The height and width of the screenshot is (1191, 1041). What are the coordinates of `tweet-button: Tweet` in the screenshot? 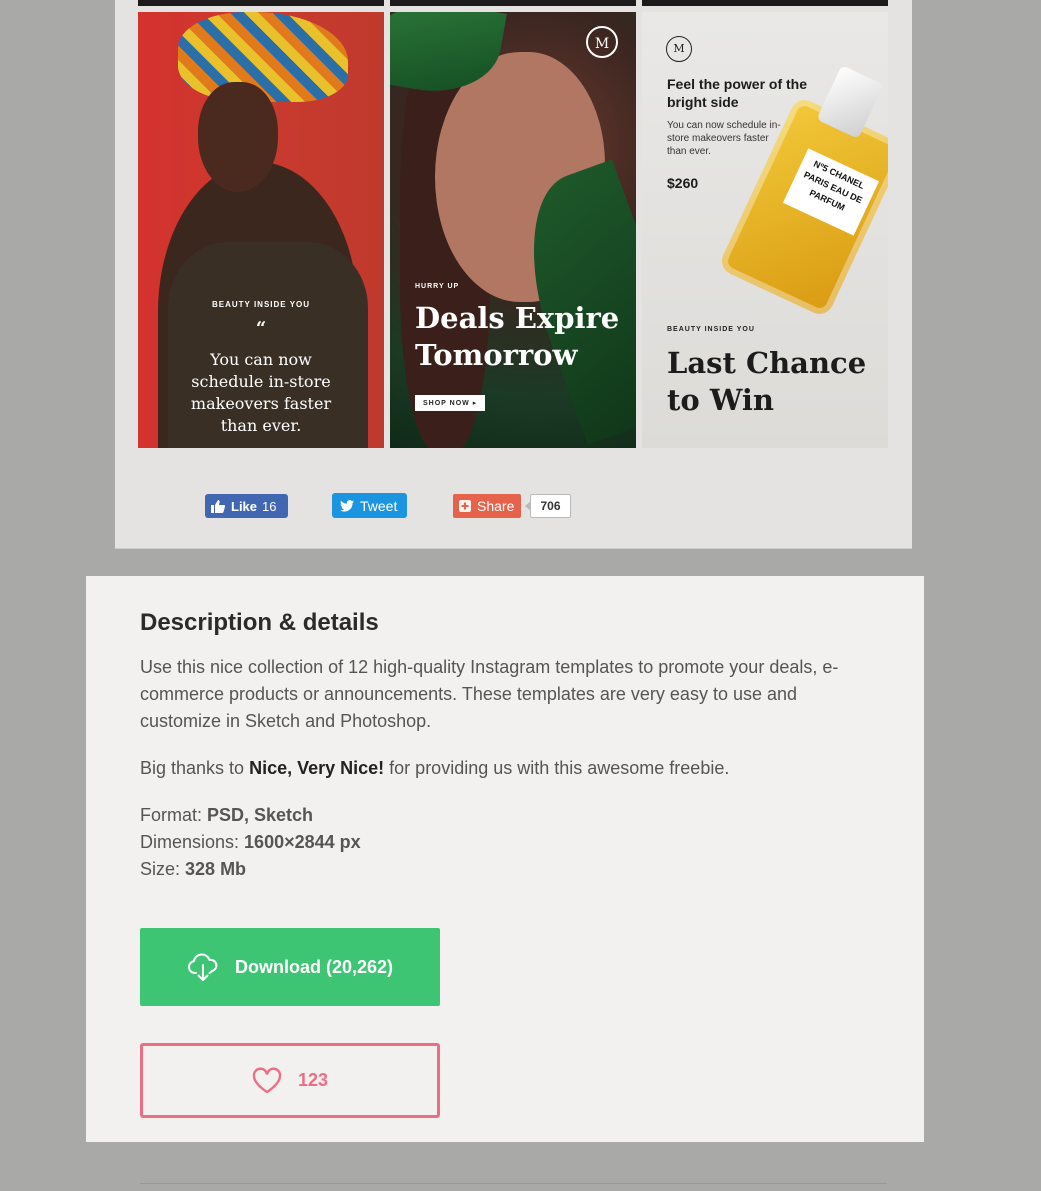 It's located at (369, 505).